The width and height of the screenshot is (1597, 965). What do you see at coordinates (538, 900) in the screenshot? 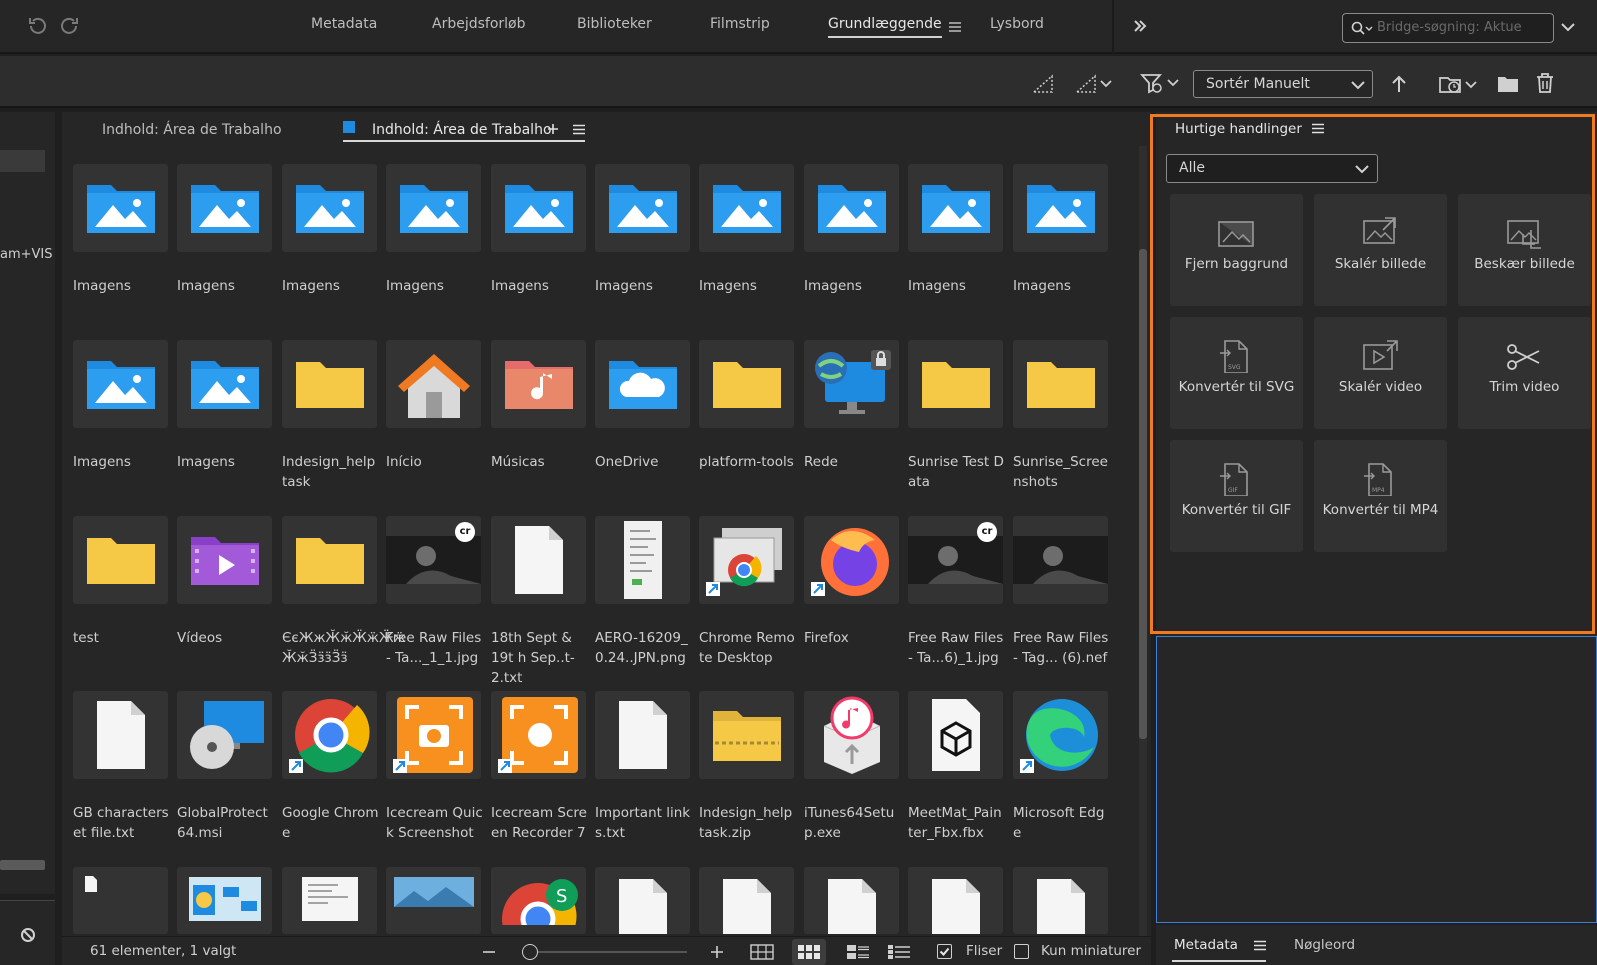
I see `file-thumbnail: S` at bounding box center [538, 900].